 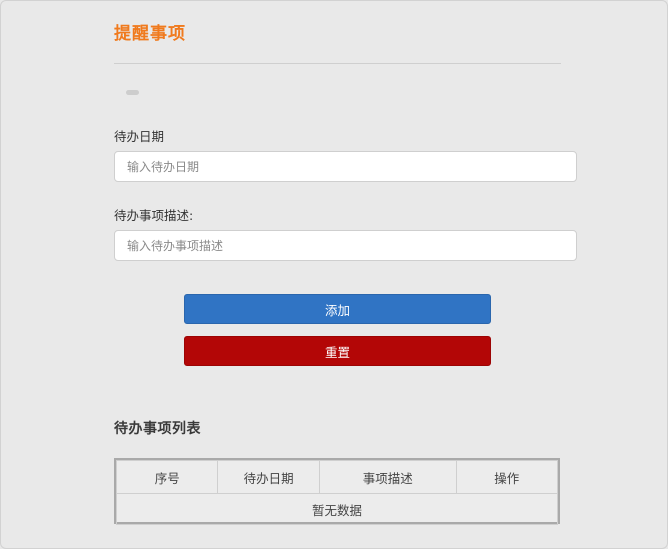 What do you see at coordinates (507, 477) in the screenshot?
I see `column-header-actions: 操作` at bounding box center [507, 477].